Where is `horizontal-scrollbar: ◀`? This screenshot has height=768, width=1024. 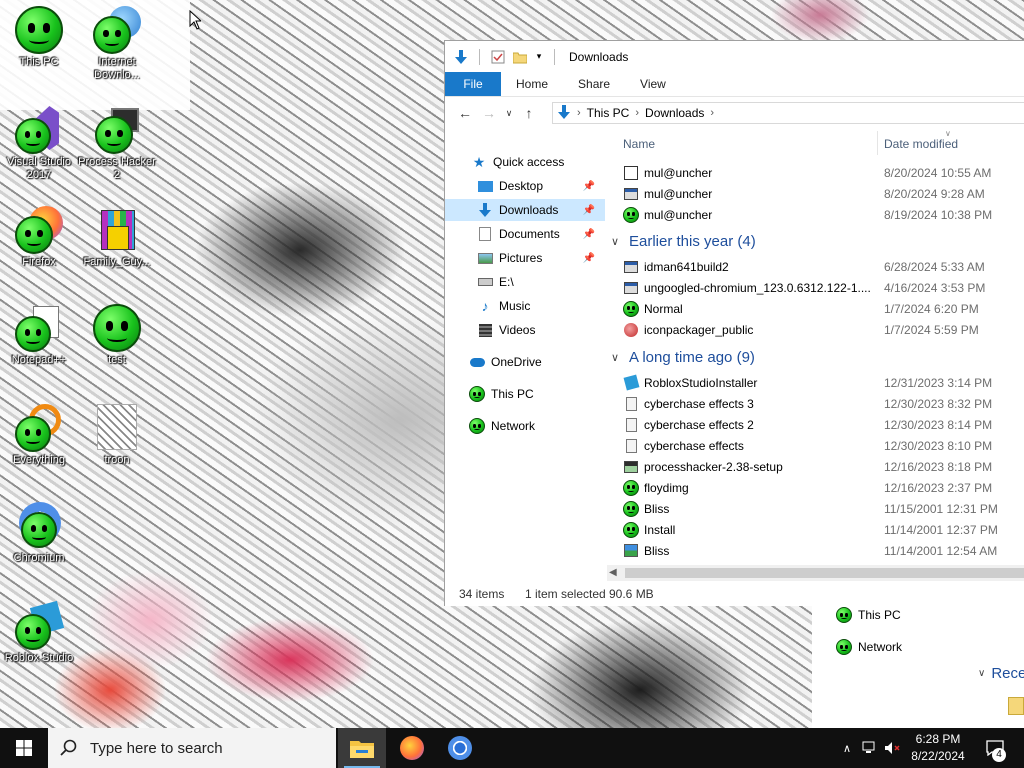
horizontal-scrollbar: ◀ is located at coordinates (815, 573).